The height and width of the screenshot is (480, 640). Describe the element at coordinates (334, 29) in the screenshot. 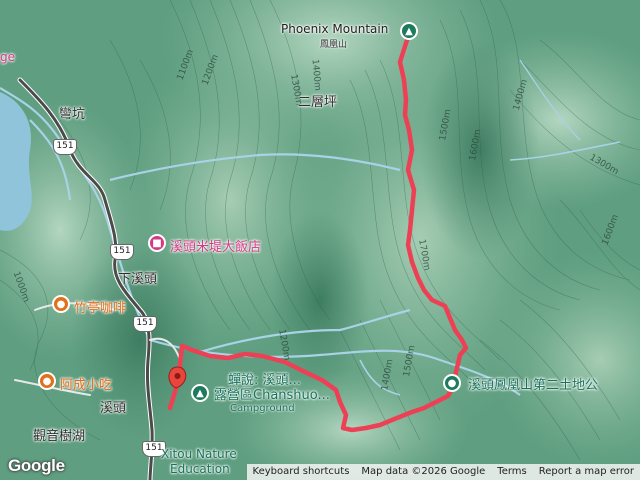

I see `peak-name-en: Phoenix Mountain` at that location.